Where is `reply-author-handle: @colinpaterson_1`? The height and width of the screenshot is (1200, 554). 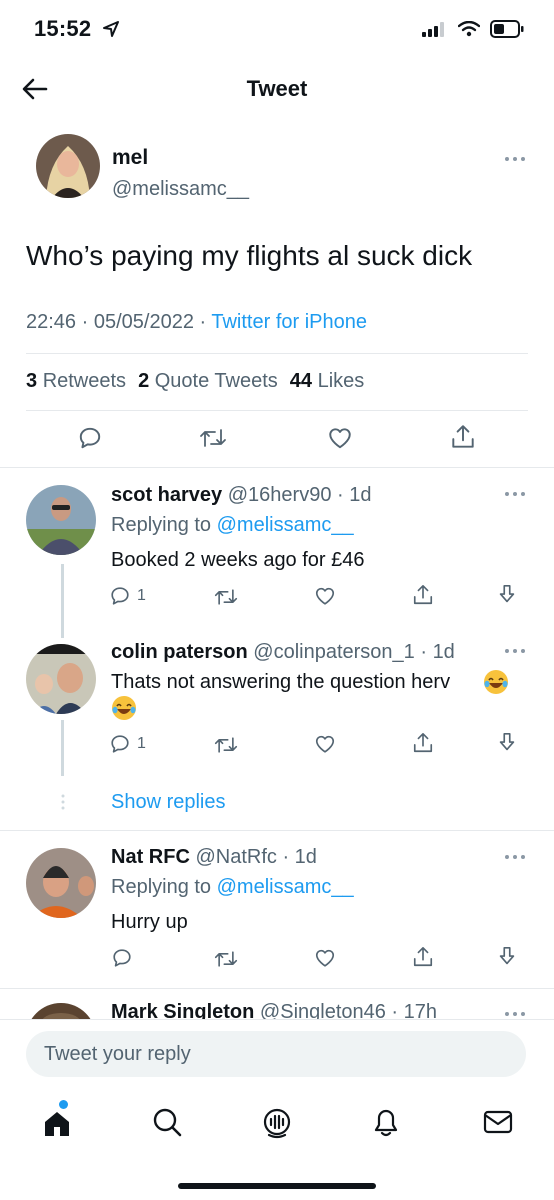 reply-author-handle: @colinpaterson_1 is located at coordinates (334, 652).